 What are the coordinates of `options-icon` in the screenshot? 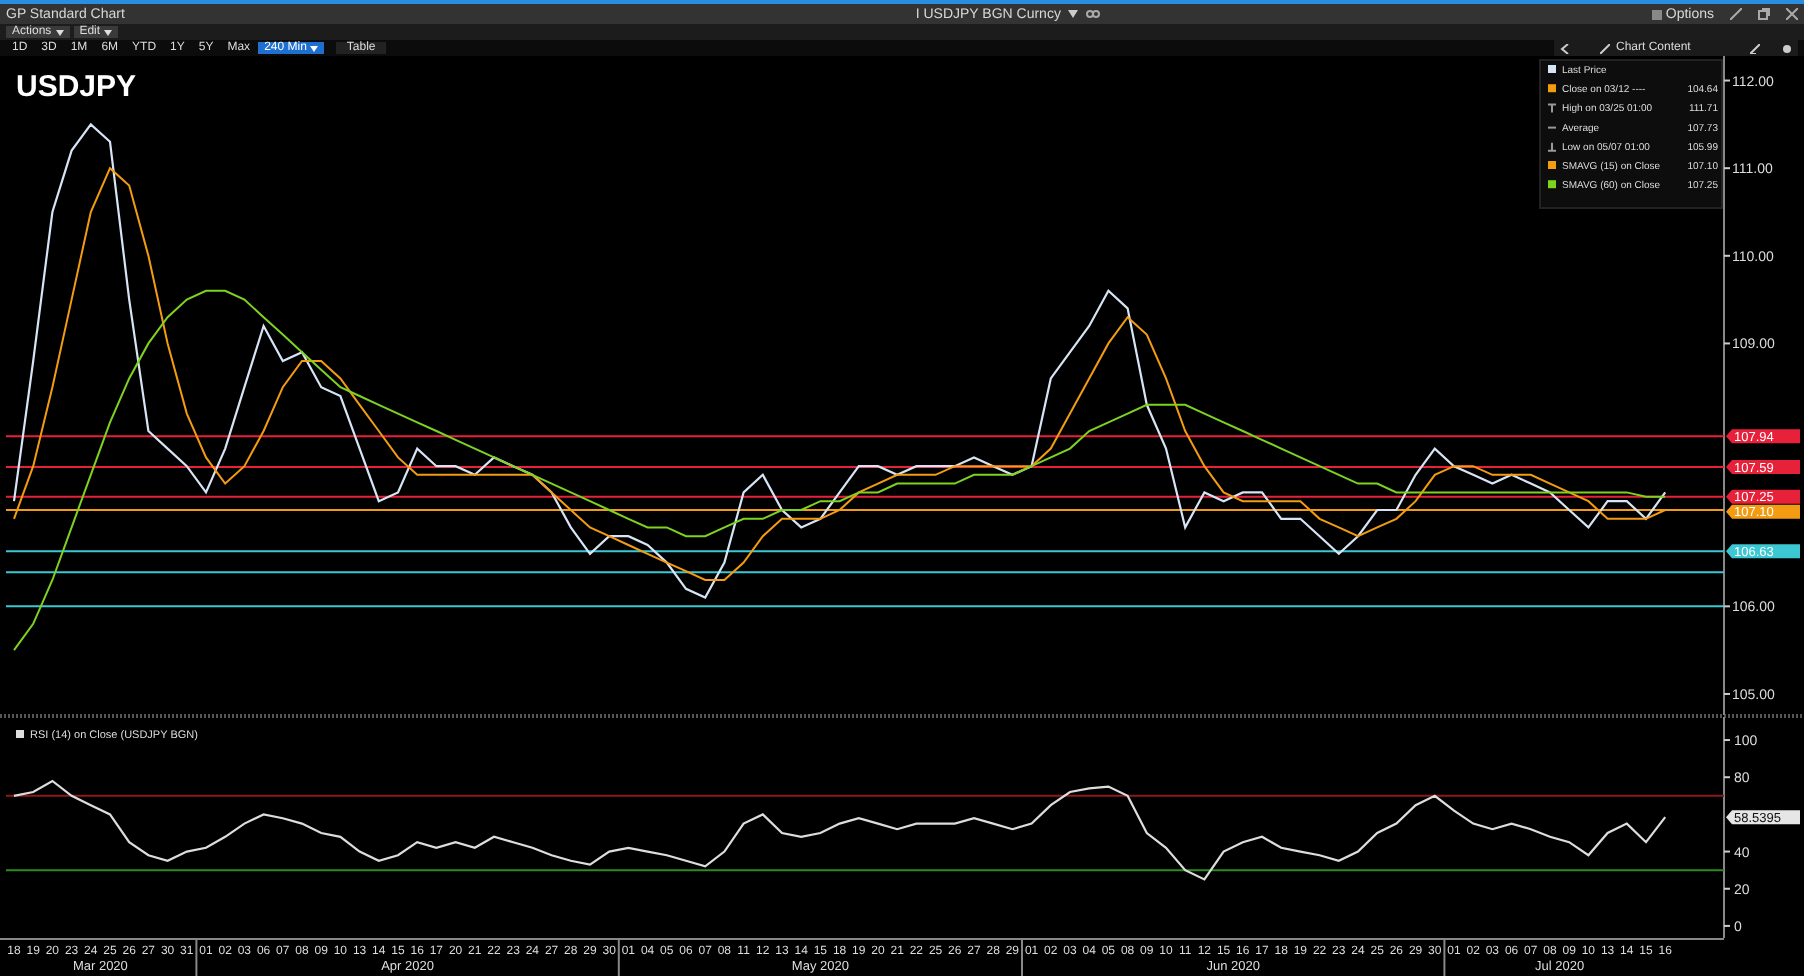 It's located at (1656, 14).